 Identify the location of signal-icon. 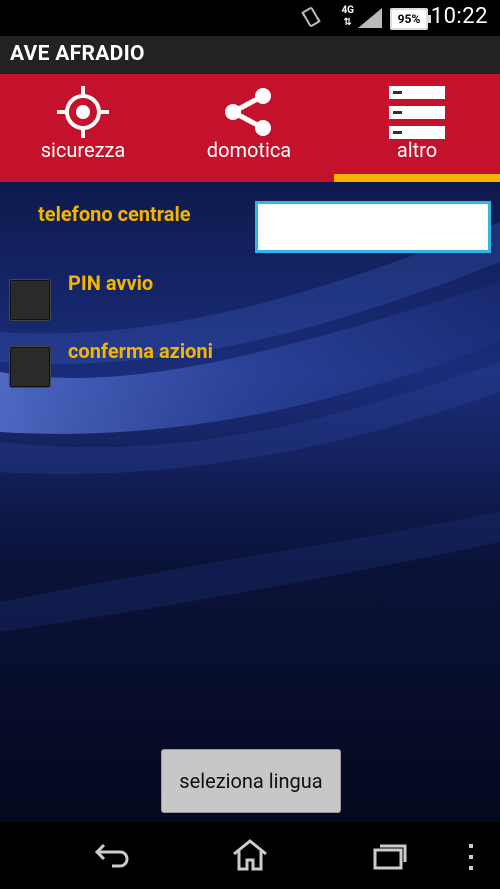
(370, 20).